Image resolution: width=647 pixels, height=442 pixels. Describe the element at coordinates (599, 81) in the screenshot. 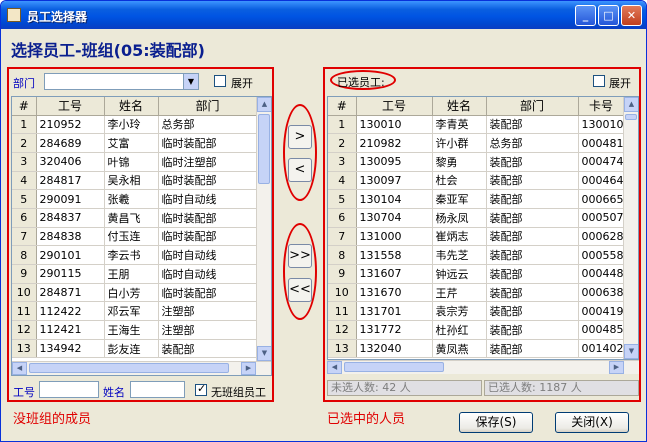

I see `right-expand-checkbox` at that location.